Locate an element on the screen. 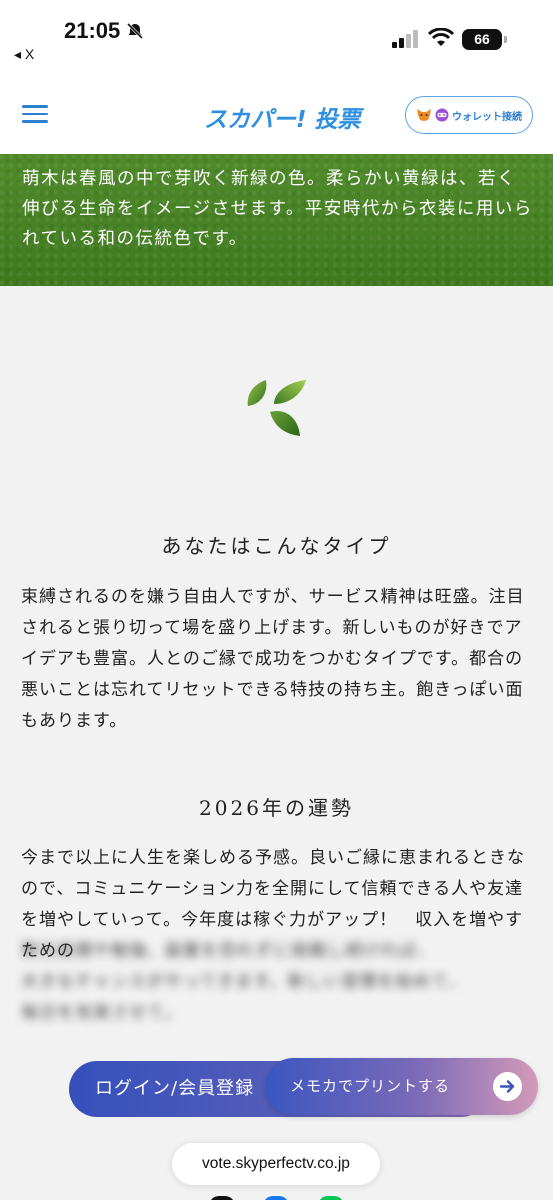 The width and height of the screenshot is (553, 1200). status-bar: 21:05 ◂ X 66 is located at coordinates (276, 36).